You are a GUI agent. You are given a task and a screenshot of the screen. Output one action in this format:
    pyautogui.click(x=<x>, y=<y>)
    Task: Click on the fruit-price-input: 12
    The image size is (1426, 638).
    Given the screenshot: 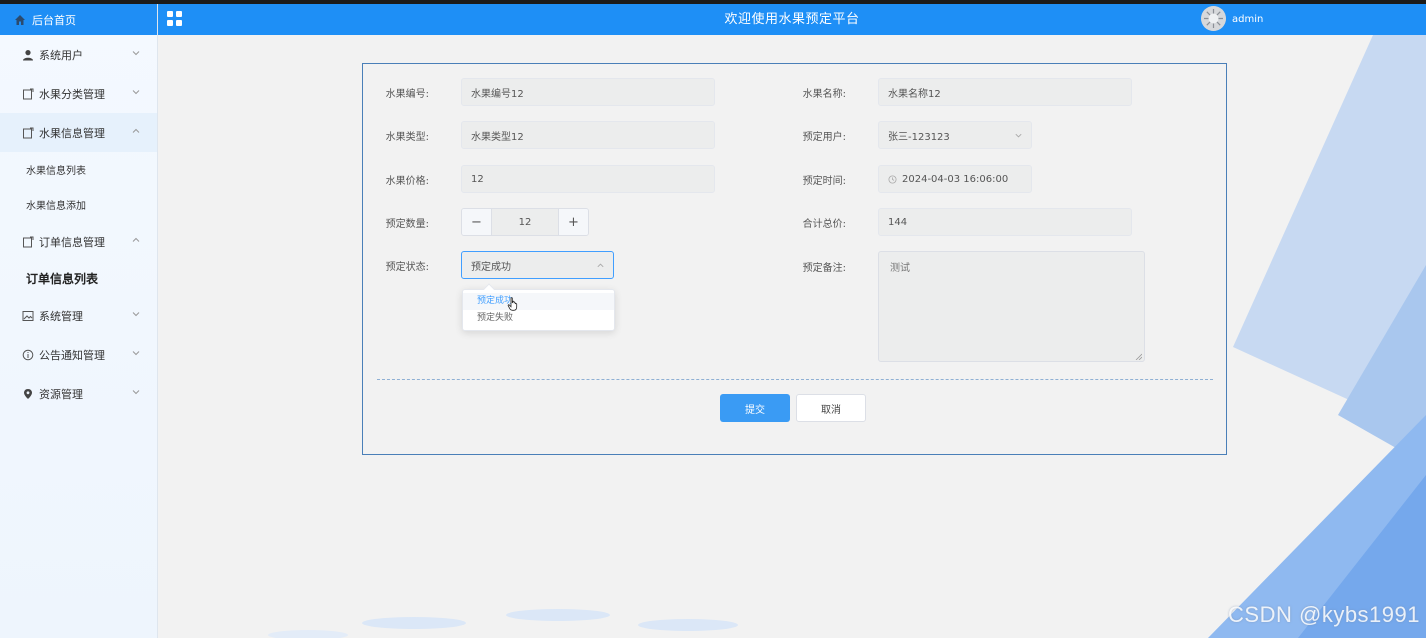 What is the action you would take?
    pyautogui.click(x=588, y=179)
    